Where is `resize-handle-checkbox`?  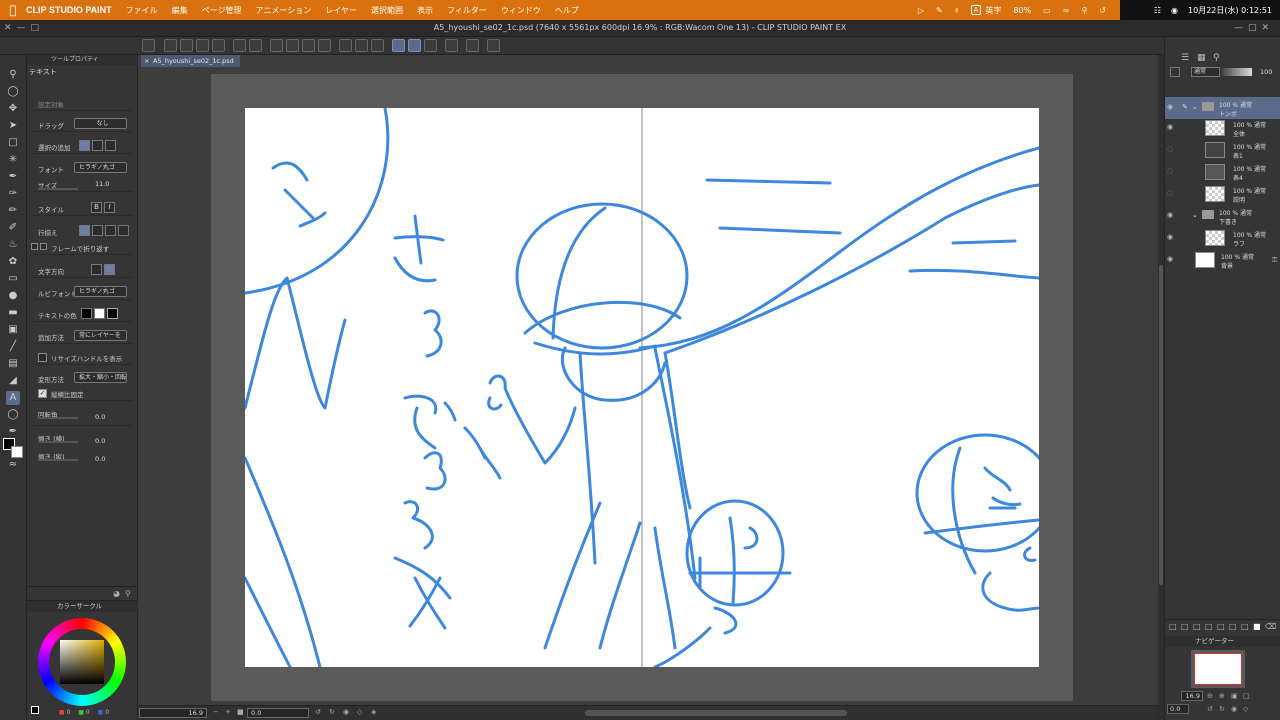 resize-handle-checkbox is located at coordinates (42, 357).